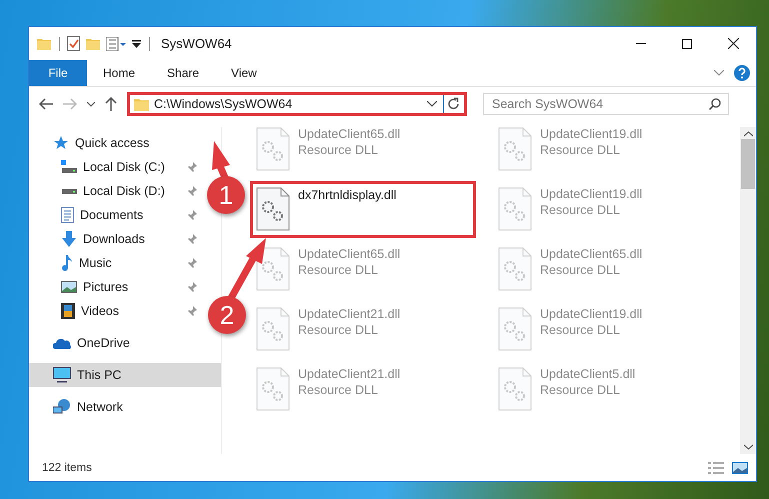  What do you see at coordinates (100, 407) in the screenshot?
I see `nav-item-label: Network` at bounding box center [100, 407].